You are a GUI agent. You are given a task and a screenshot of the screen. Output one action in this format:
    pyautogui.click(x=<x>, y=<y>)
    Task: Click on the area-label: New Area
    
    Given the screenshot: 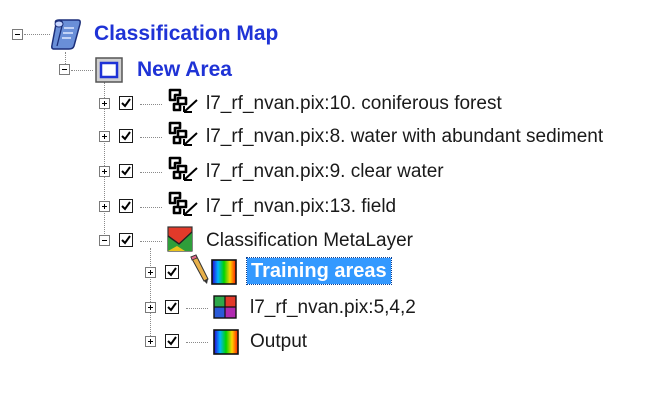 What is the action you would take?
    pyautogui.click(x=184, y=70)
    